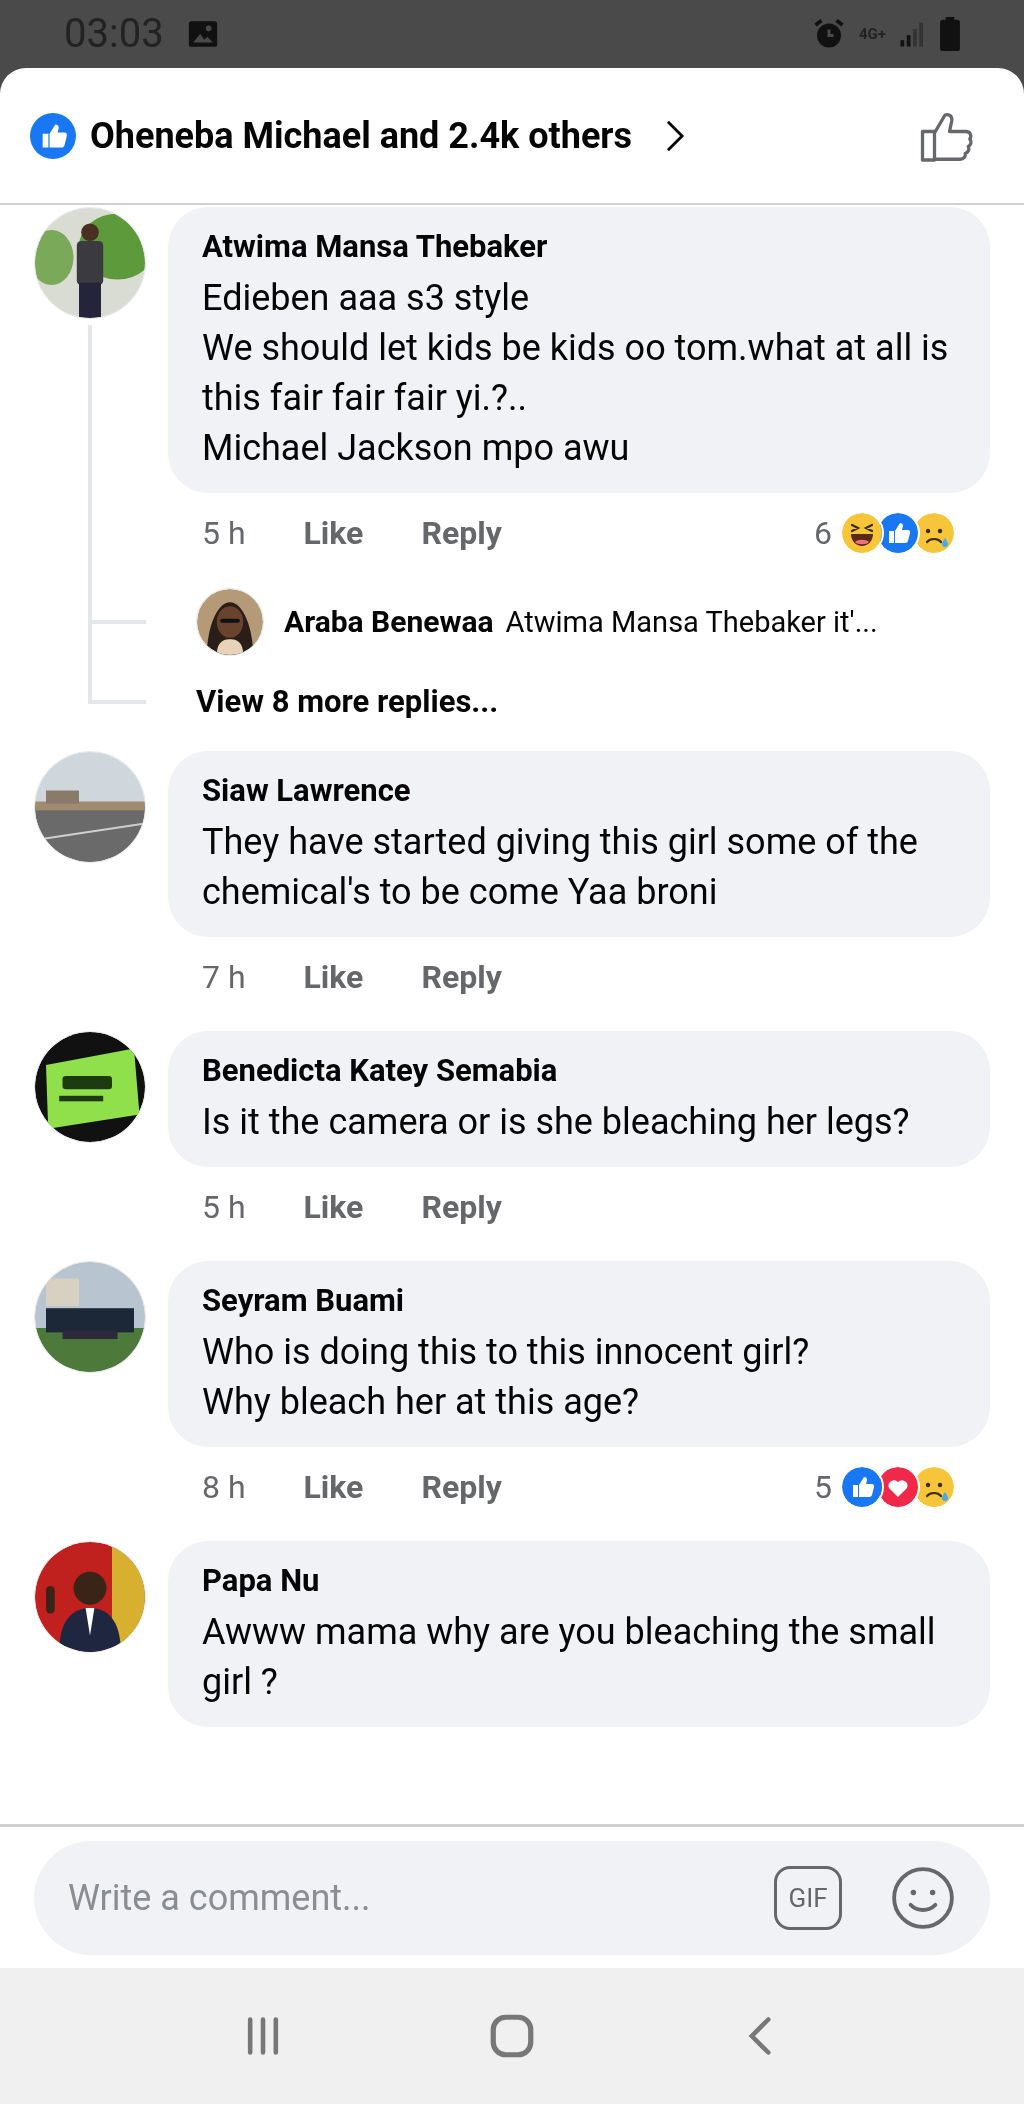 This screenshot has height=2104, width=1024. Describe the element at coordinates (823, 1487) in the screenshot. I see `reaction-count: 5` at that location.